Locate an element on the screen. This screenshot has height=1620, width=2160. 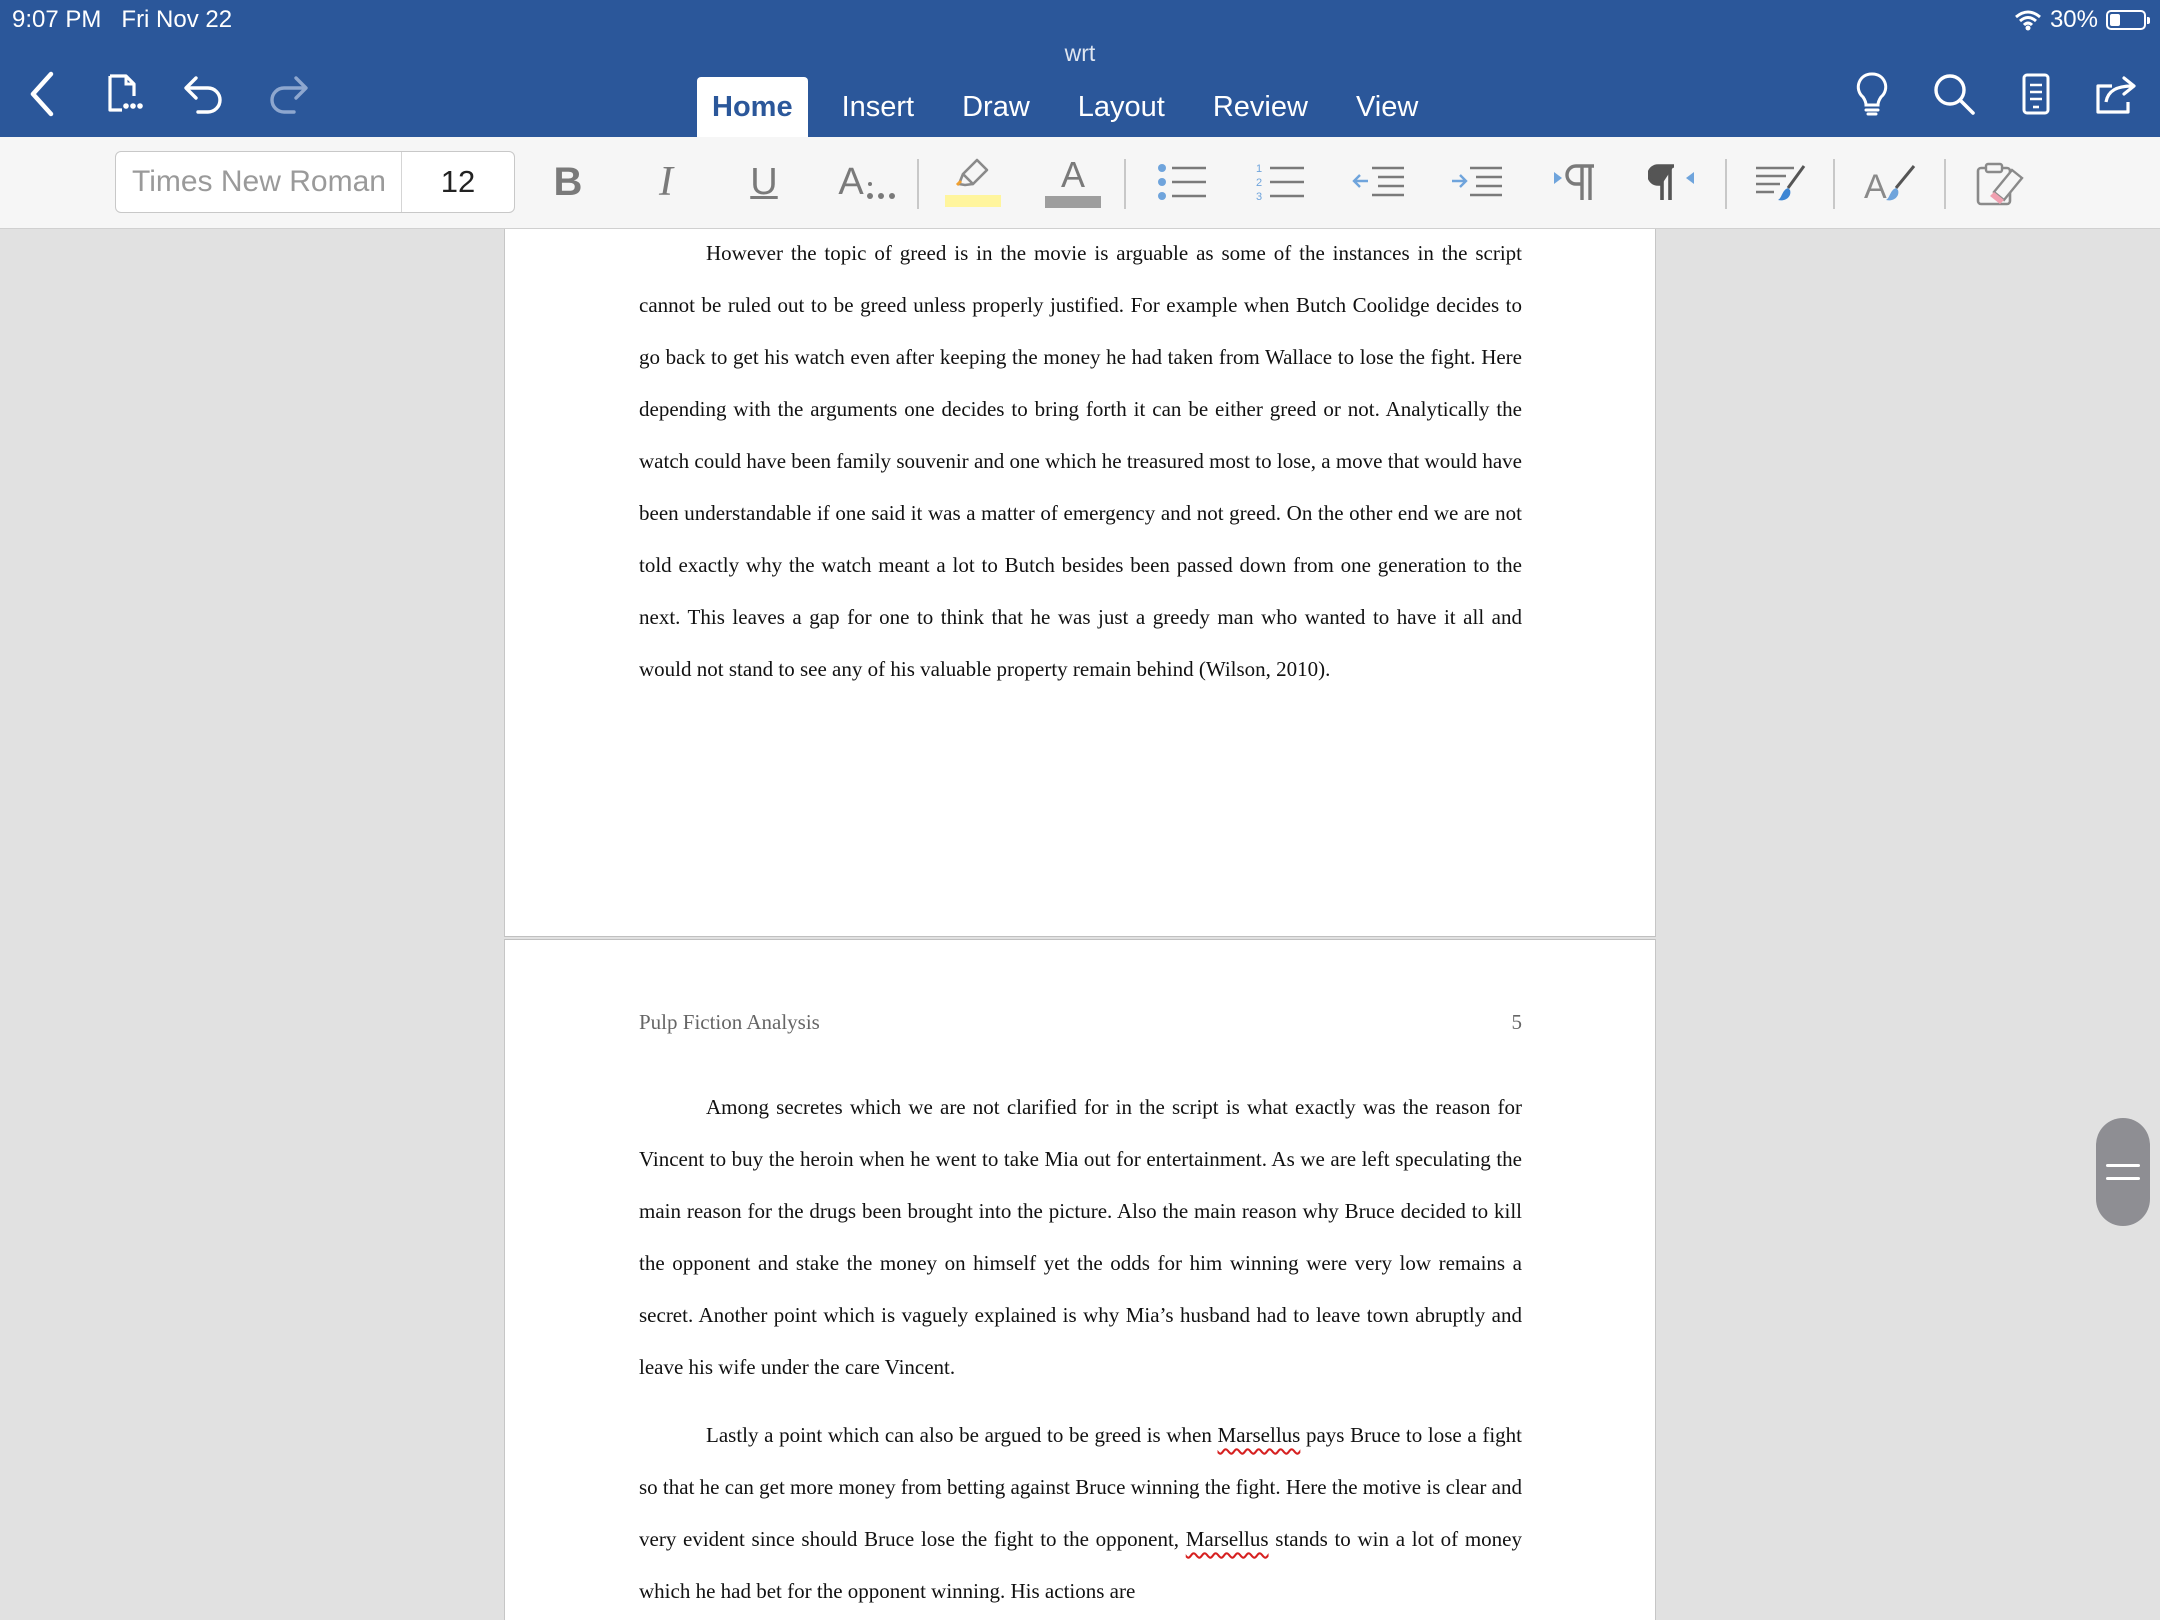
font-color-button: A is located at coordinates (1073, 182).